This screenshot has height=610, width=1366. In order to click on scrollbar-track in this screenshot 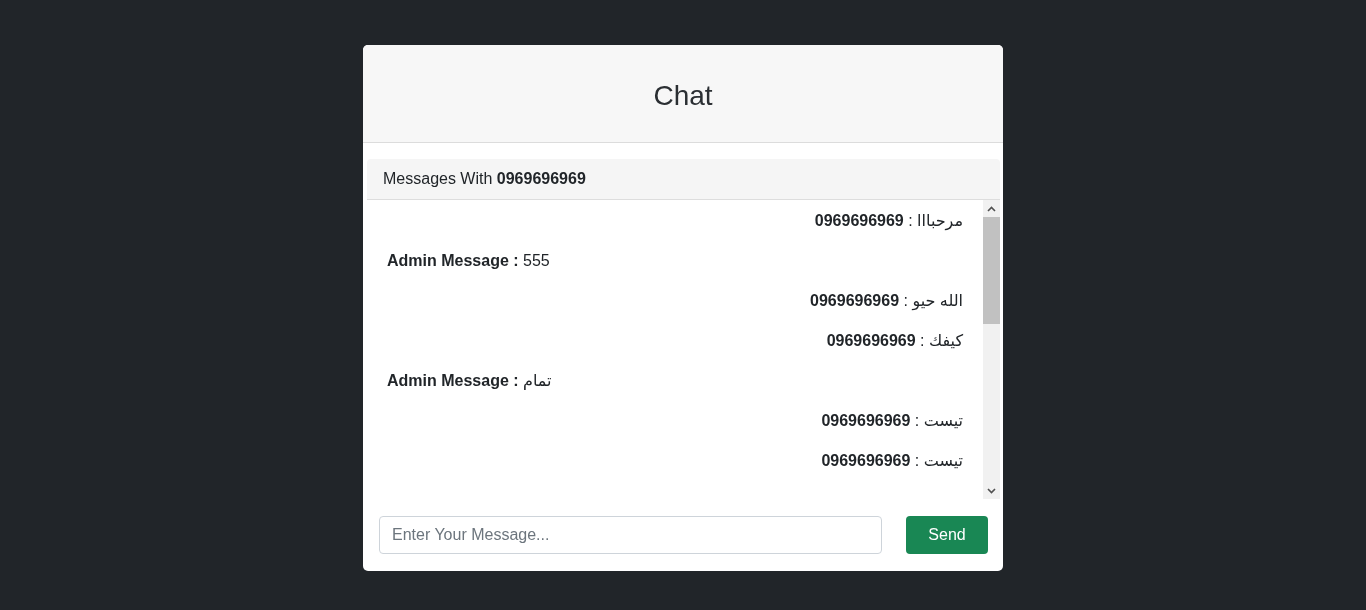, I will do `click(991, 349)`.